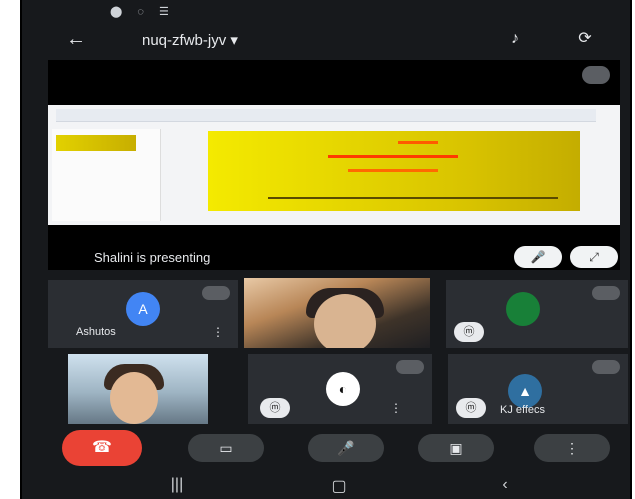 The height and width of the screenshot is (499, 635). Describe the element at coordinates (523, 309) in the screenshot. I see `avatar` at that location.